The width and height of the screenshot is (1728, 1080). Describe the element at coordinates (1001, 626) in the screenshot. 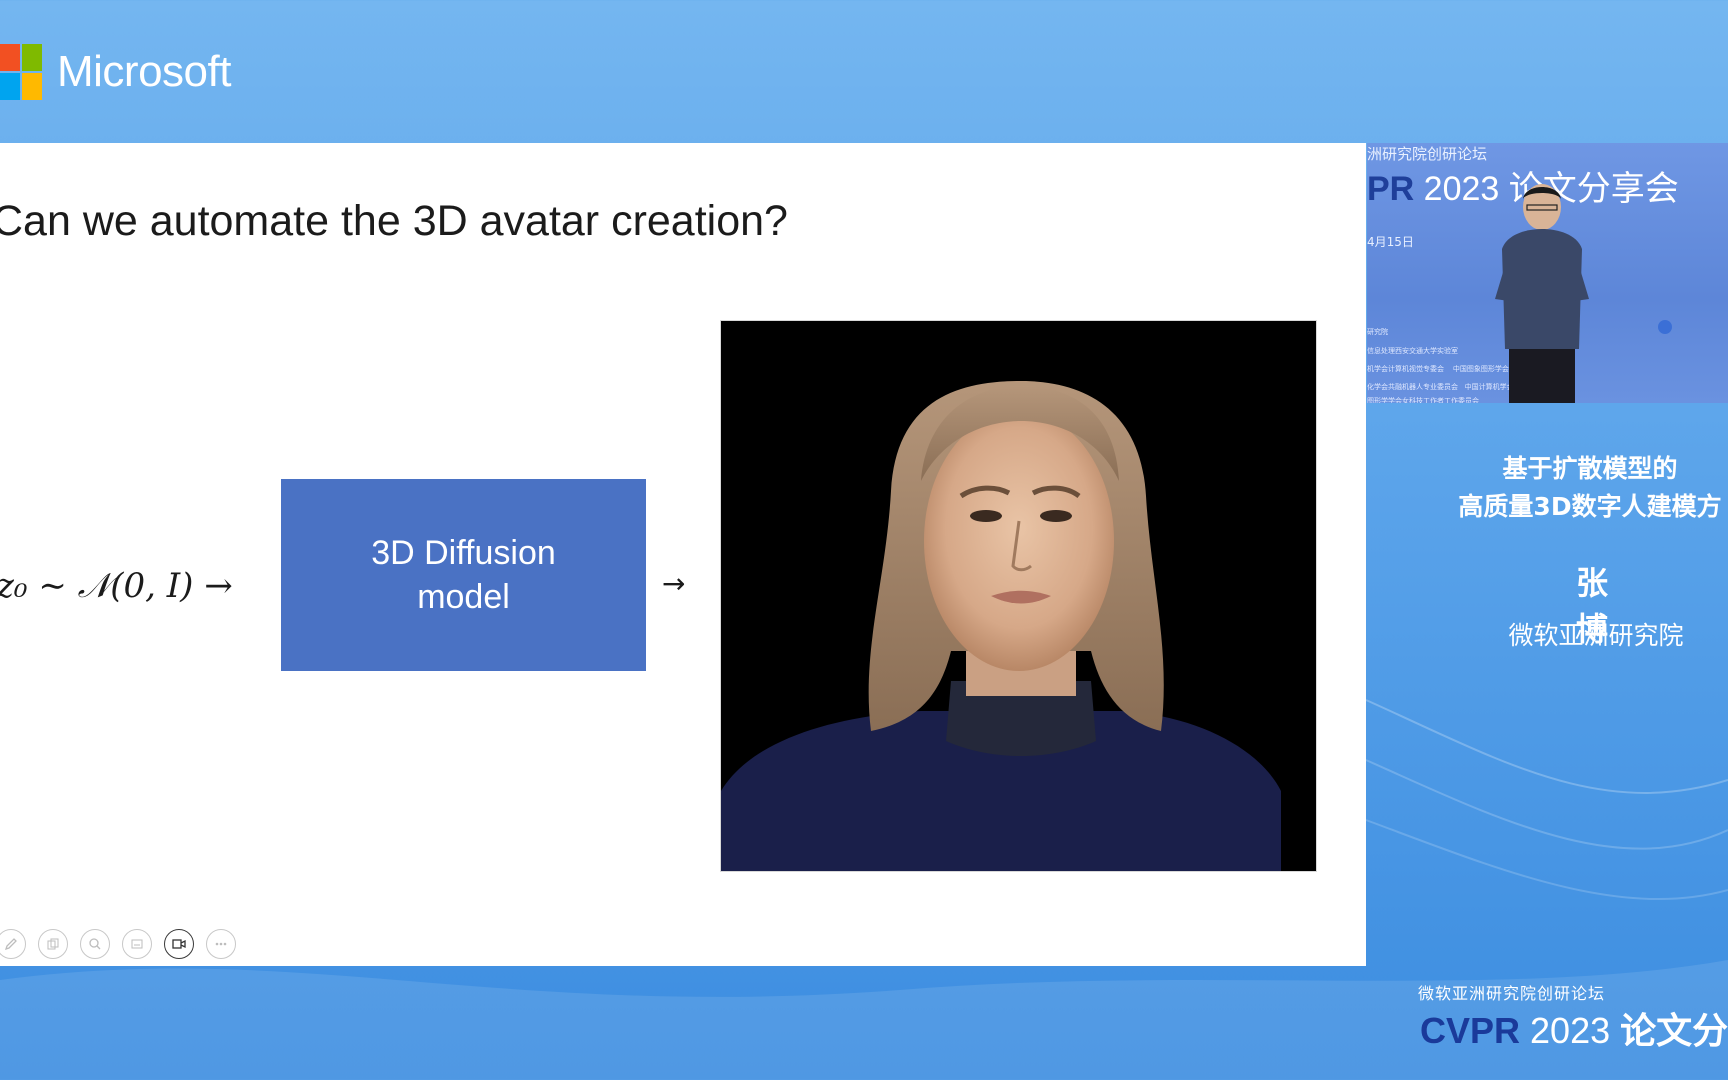

I see `avatar-illustration` at that location.